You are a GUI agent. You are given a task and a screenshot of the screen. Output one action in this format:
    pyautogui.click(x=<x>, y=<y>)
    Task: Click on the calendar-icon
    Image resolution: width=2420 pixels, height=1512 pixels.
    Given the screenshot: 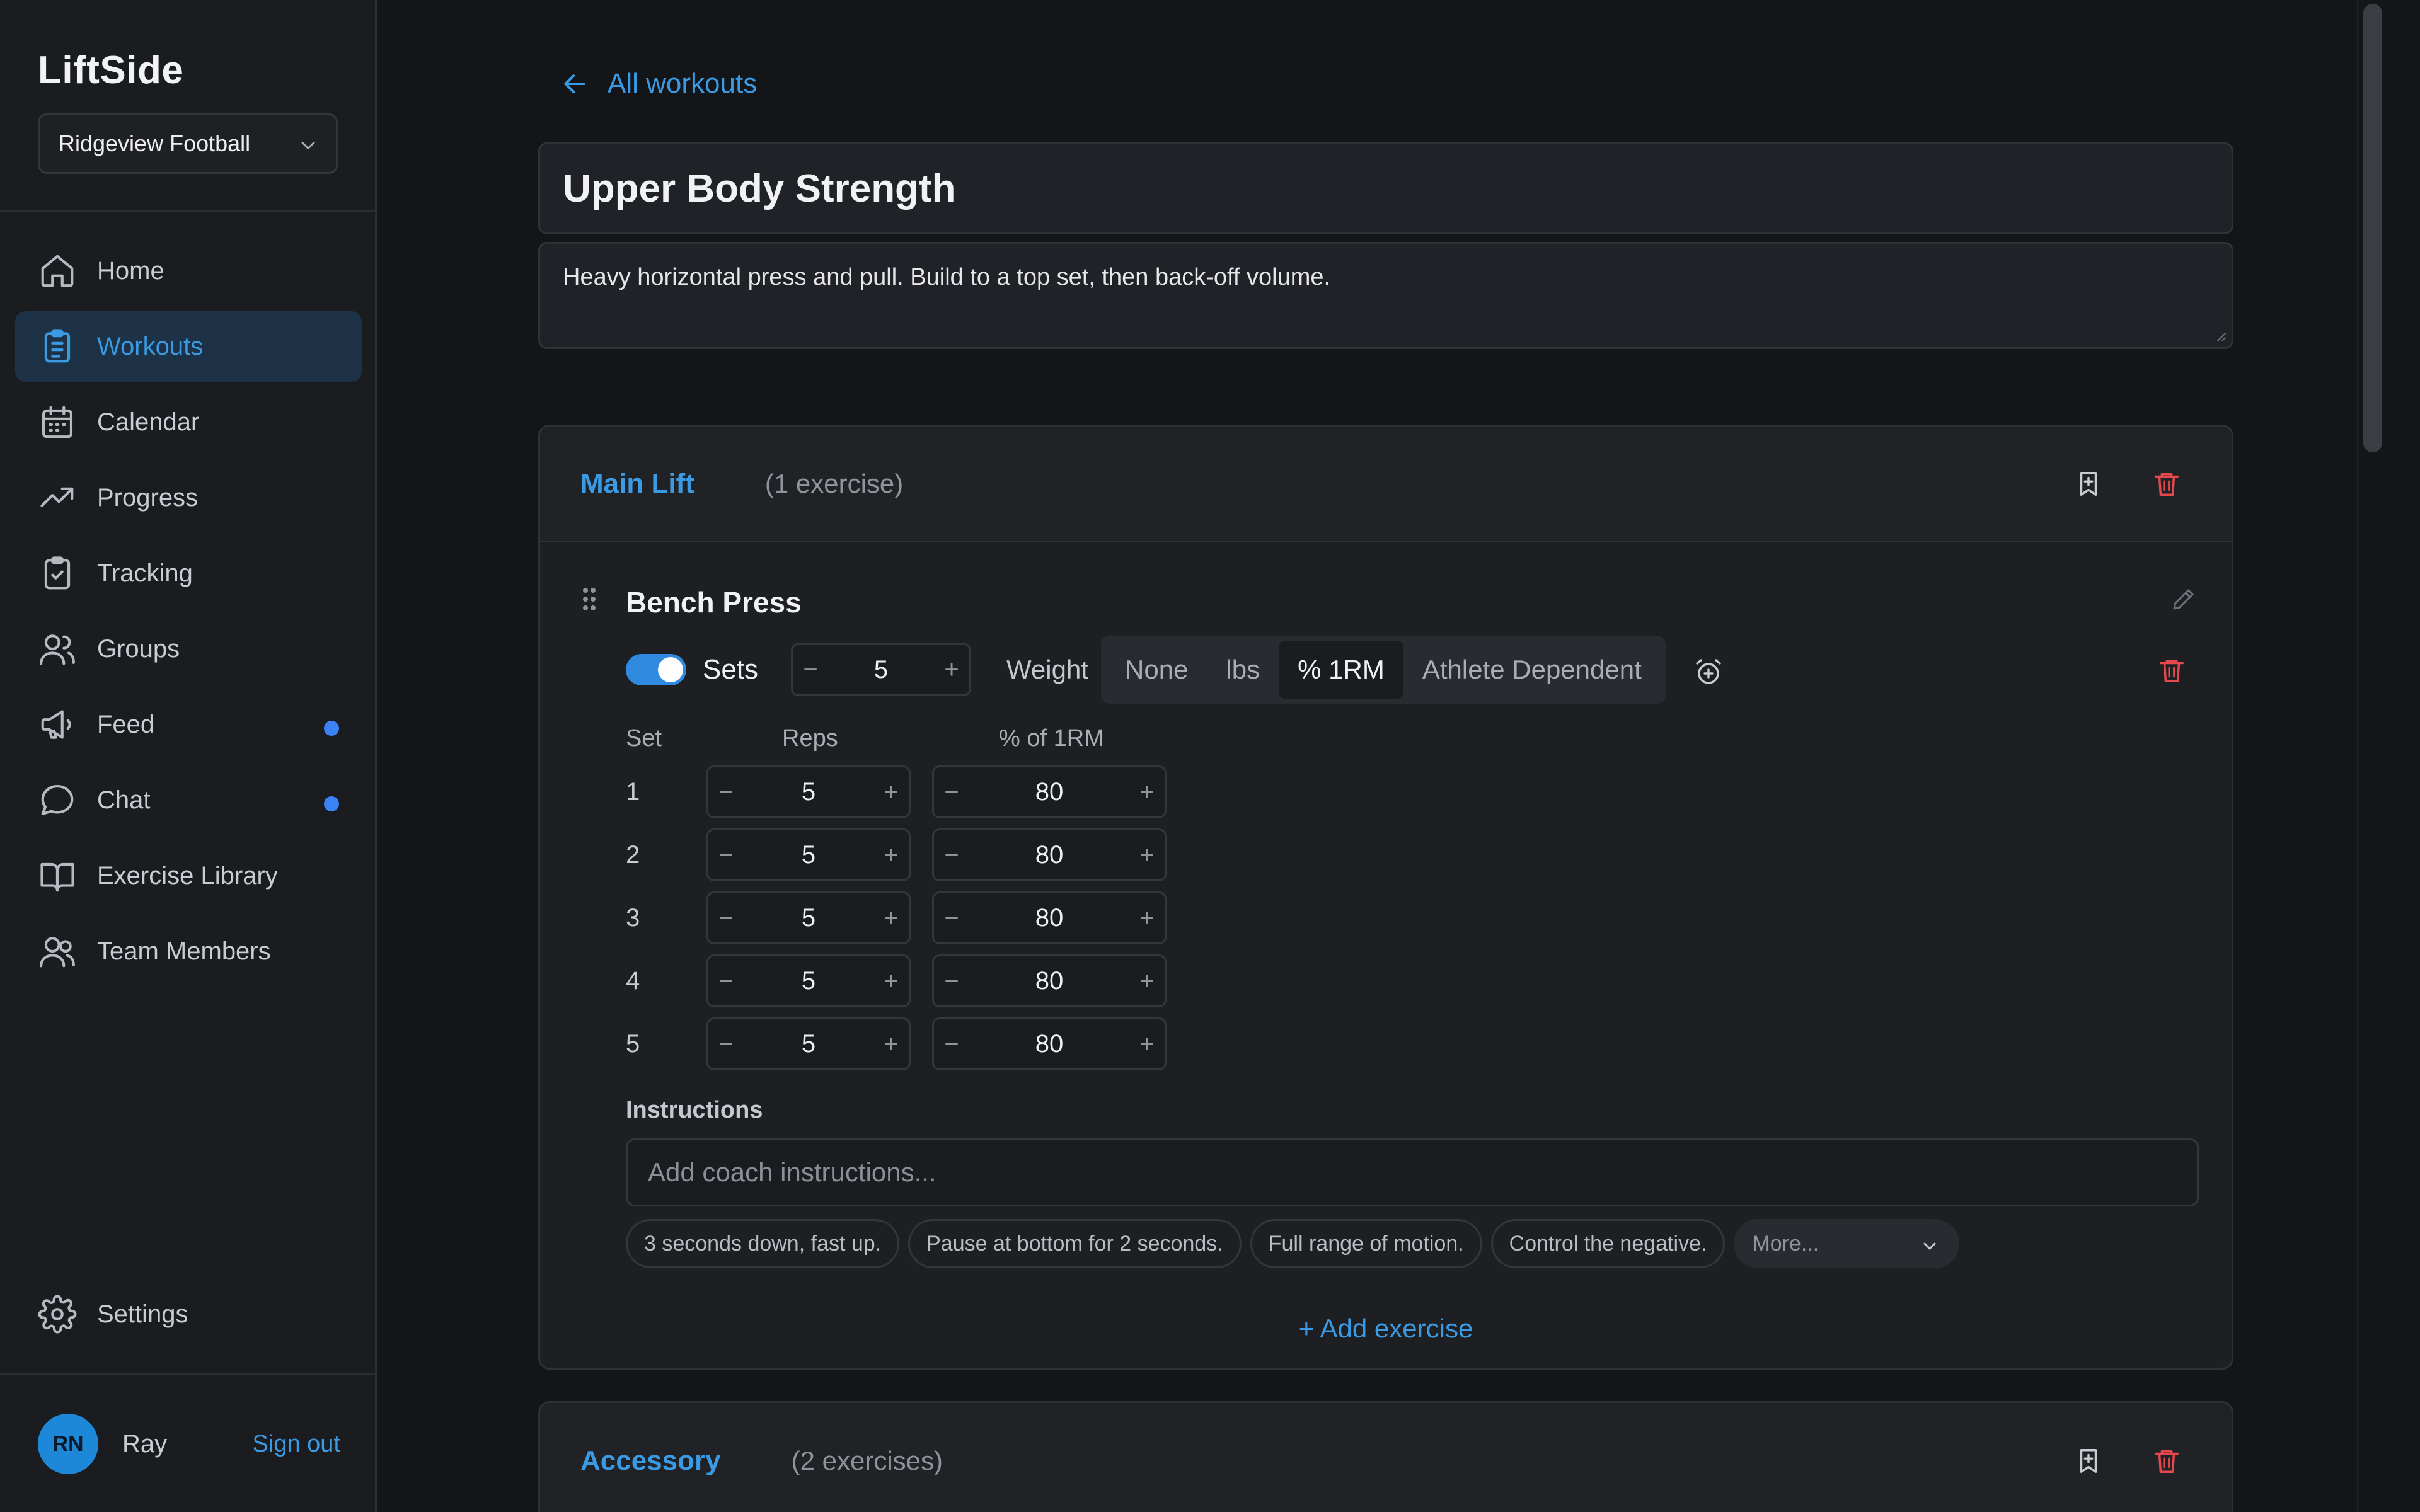 What is the action you would take?
    pyautogui.click(x=58, y=422)
    